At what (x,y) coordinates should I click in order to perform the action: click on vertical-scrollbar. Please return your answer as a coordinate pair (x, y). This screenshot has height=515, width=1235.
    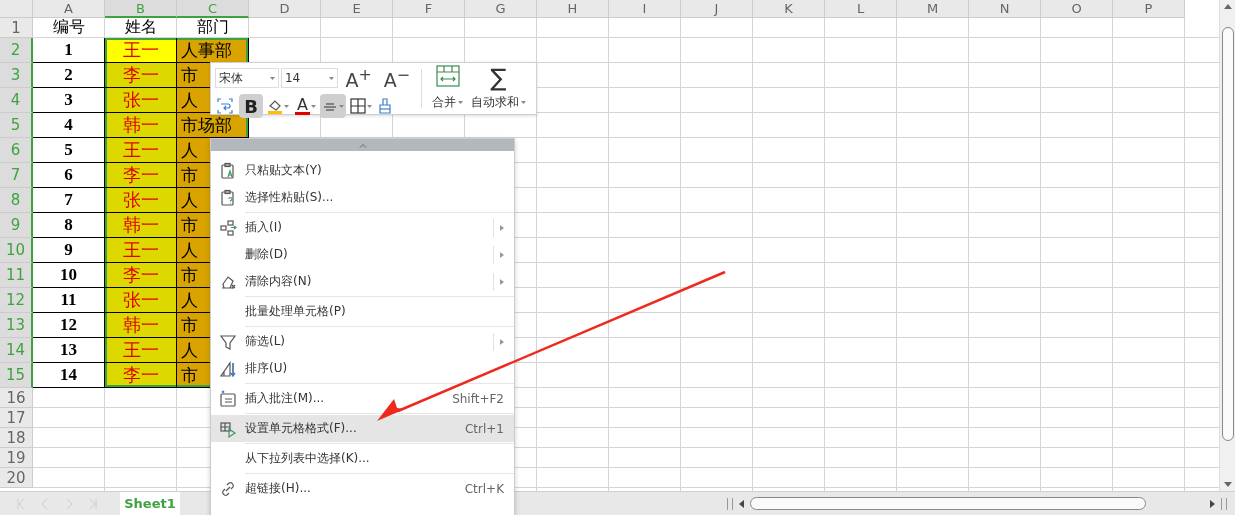
    Looking at the image, I should click on (1227, 246).